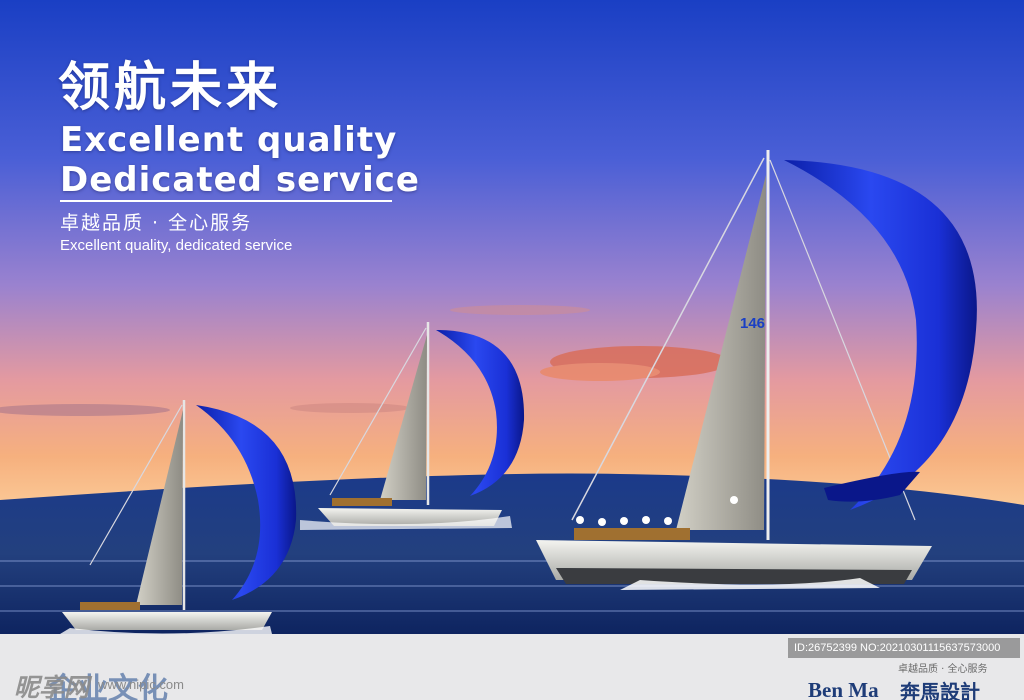  I want to click on watermark-url: www.nipic.com, so click(141, 684).